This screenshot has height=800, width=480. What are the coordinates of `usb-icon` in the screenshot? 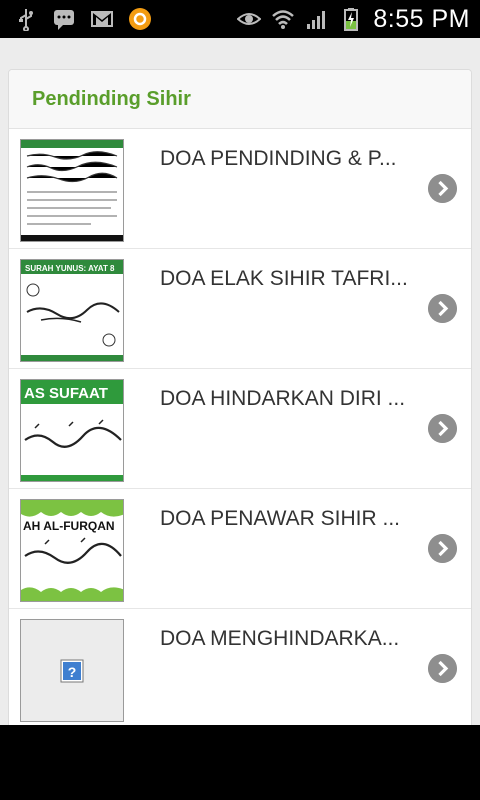 It's located at (26, 20).